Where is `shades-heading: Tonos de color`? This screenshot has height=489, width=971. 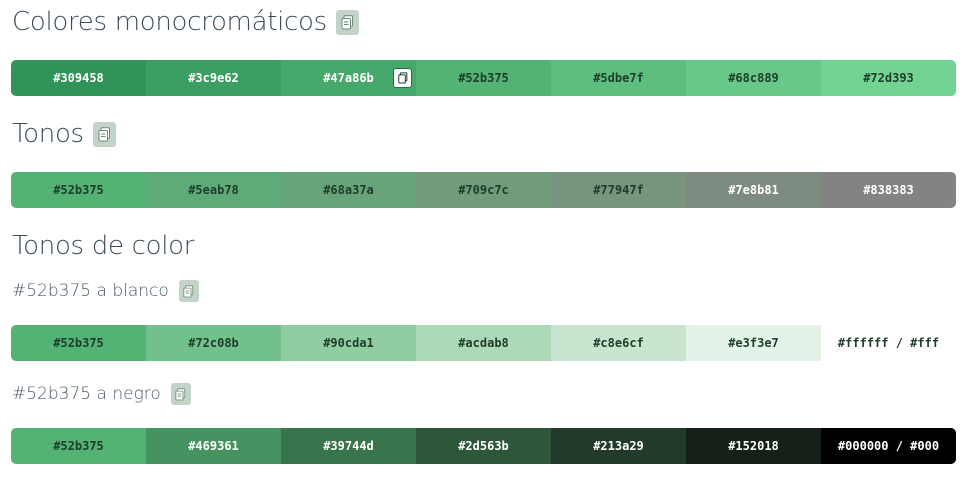 shades-heading: Tonos de color is located at coordinates (103, 246).